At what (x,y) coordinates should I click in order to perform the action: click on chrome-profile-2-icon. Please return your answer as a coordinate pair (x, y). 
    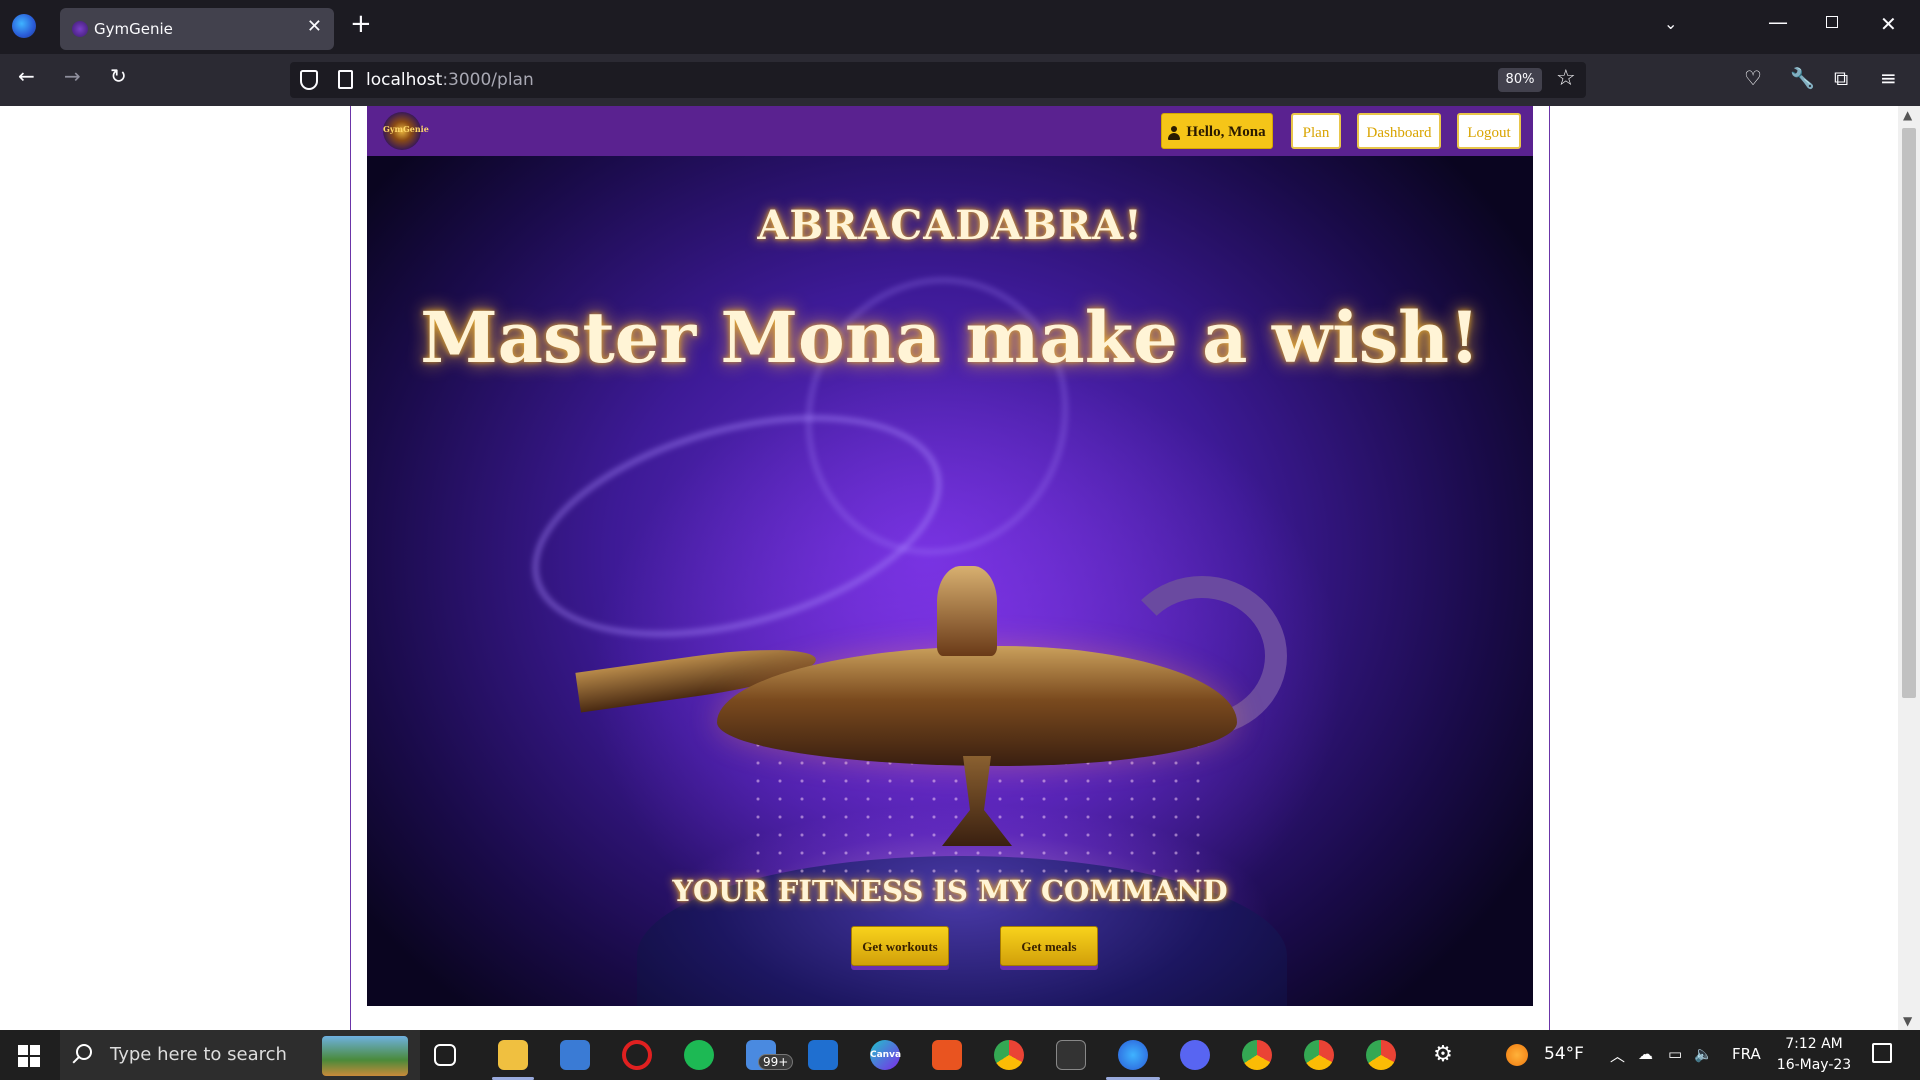
    Looking at the image, I should click on (1319, 1055).